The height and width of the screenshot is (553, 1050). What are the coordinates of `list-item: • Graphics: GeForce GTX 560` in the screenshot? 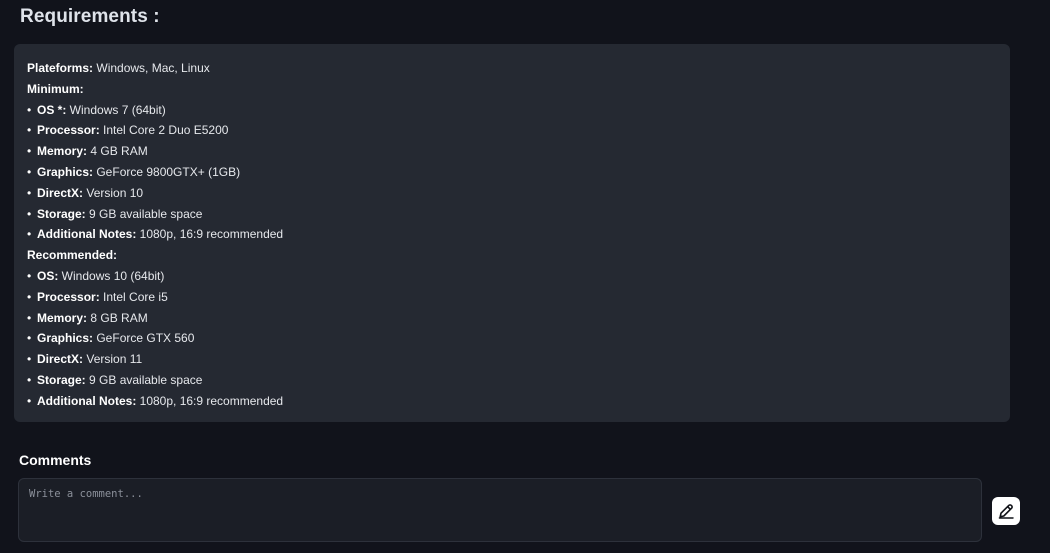 It's located at (111, 338).